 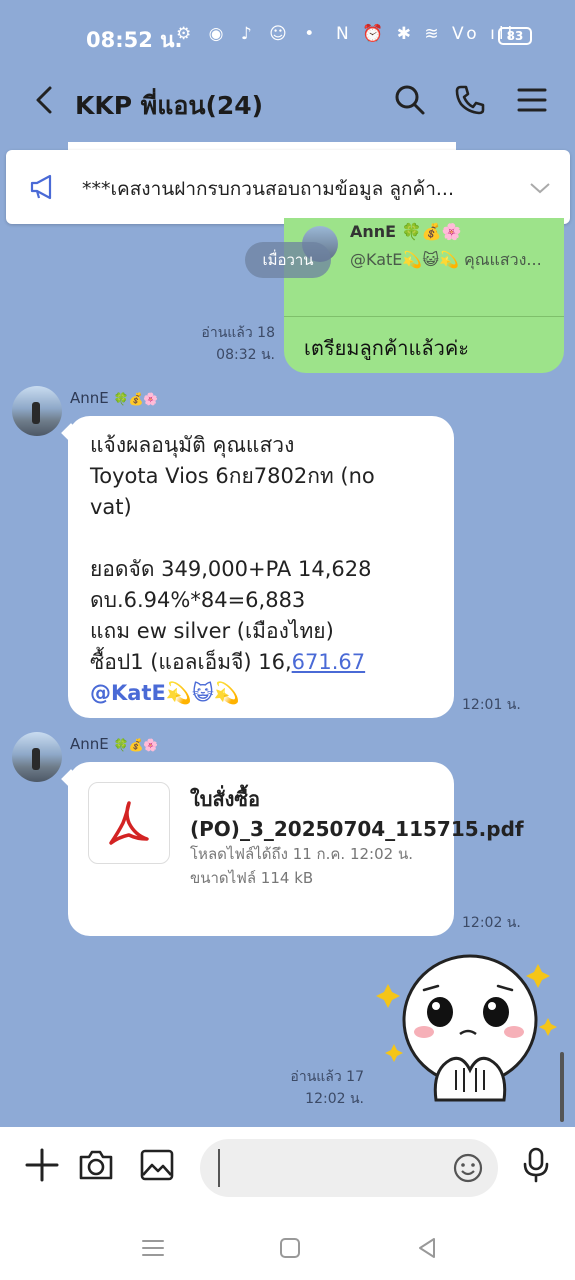 I want to click on phone-icon, so click(x=470, y=100).